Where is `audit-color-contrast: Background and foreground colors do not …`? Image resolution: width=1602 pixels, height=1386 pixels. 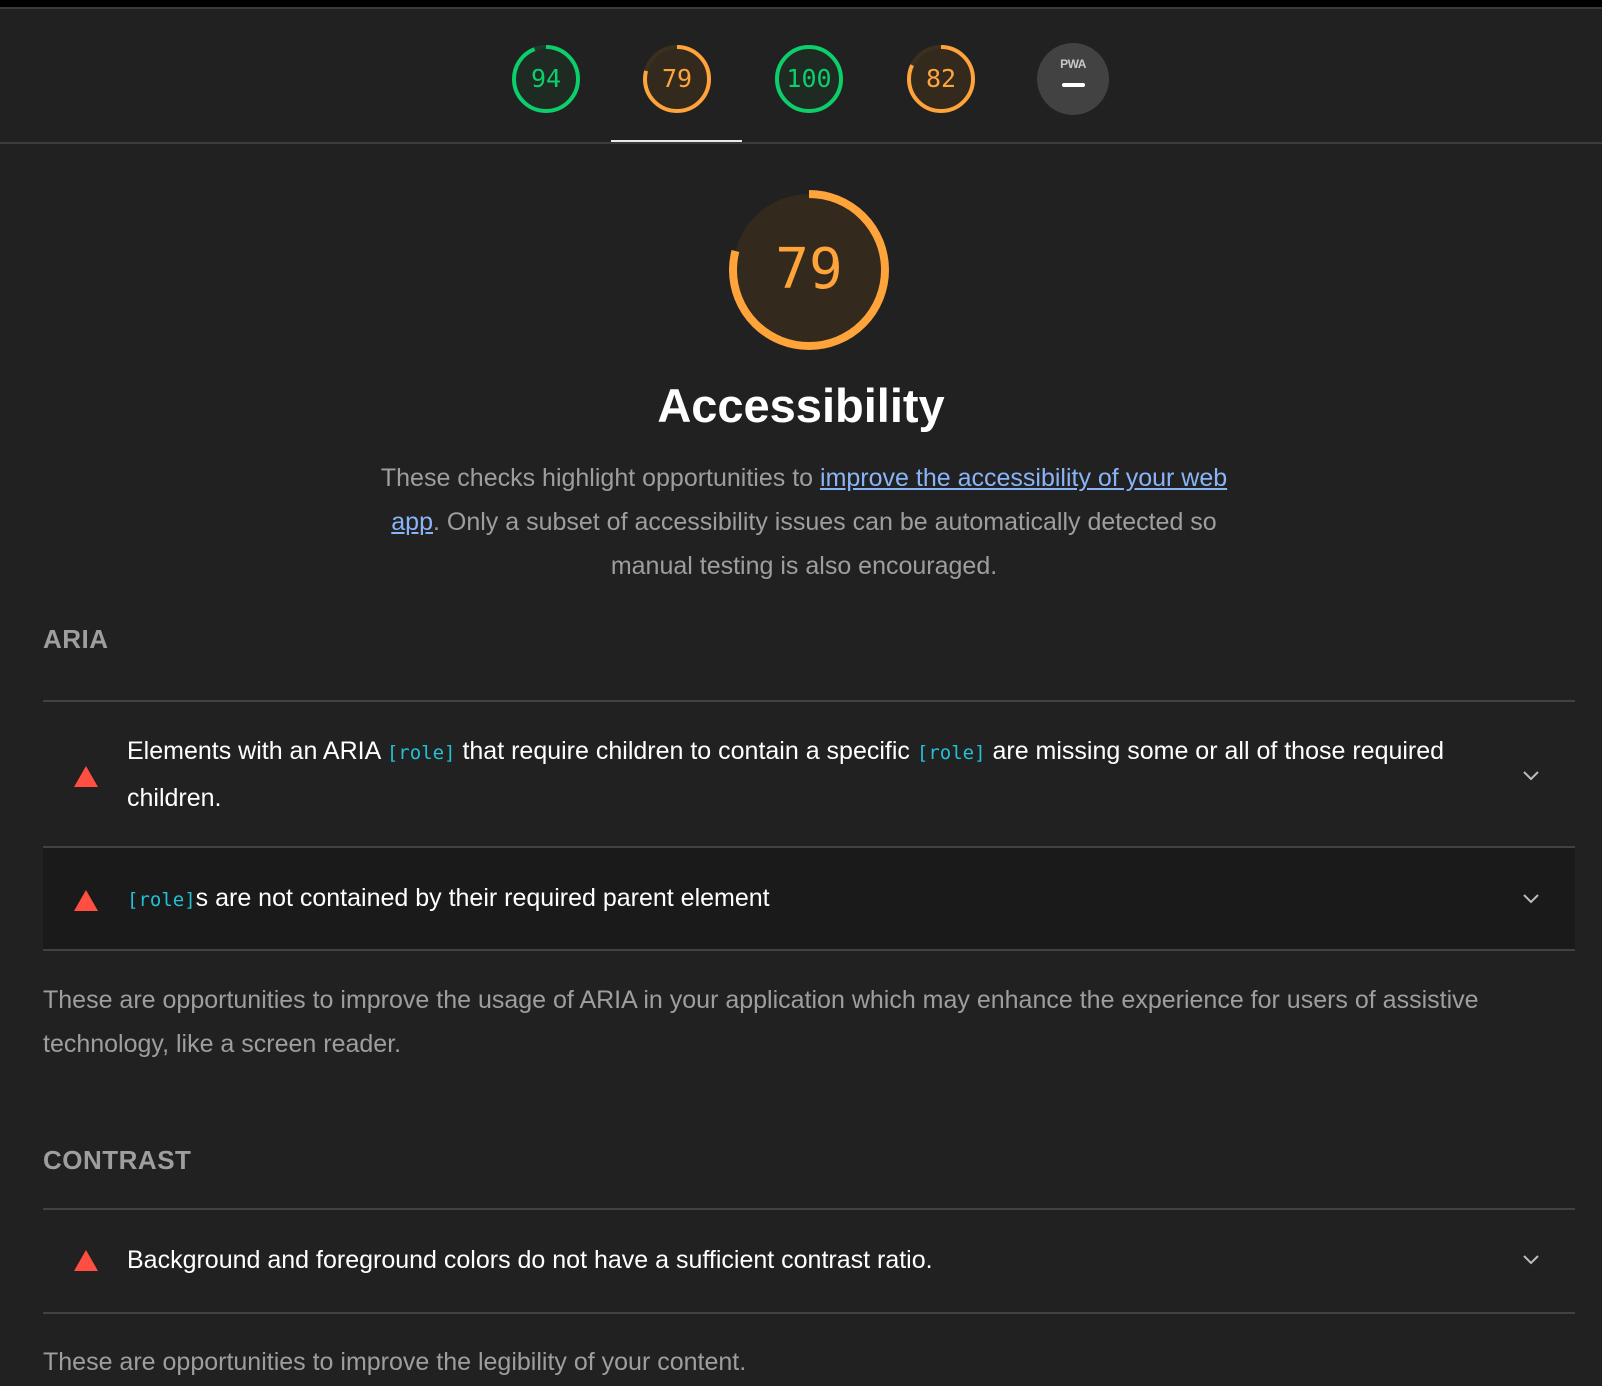 audit-color-contrast: Background and foreground colors do not … is located at coordinates (809, 1261).